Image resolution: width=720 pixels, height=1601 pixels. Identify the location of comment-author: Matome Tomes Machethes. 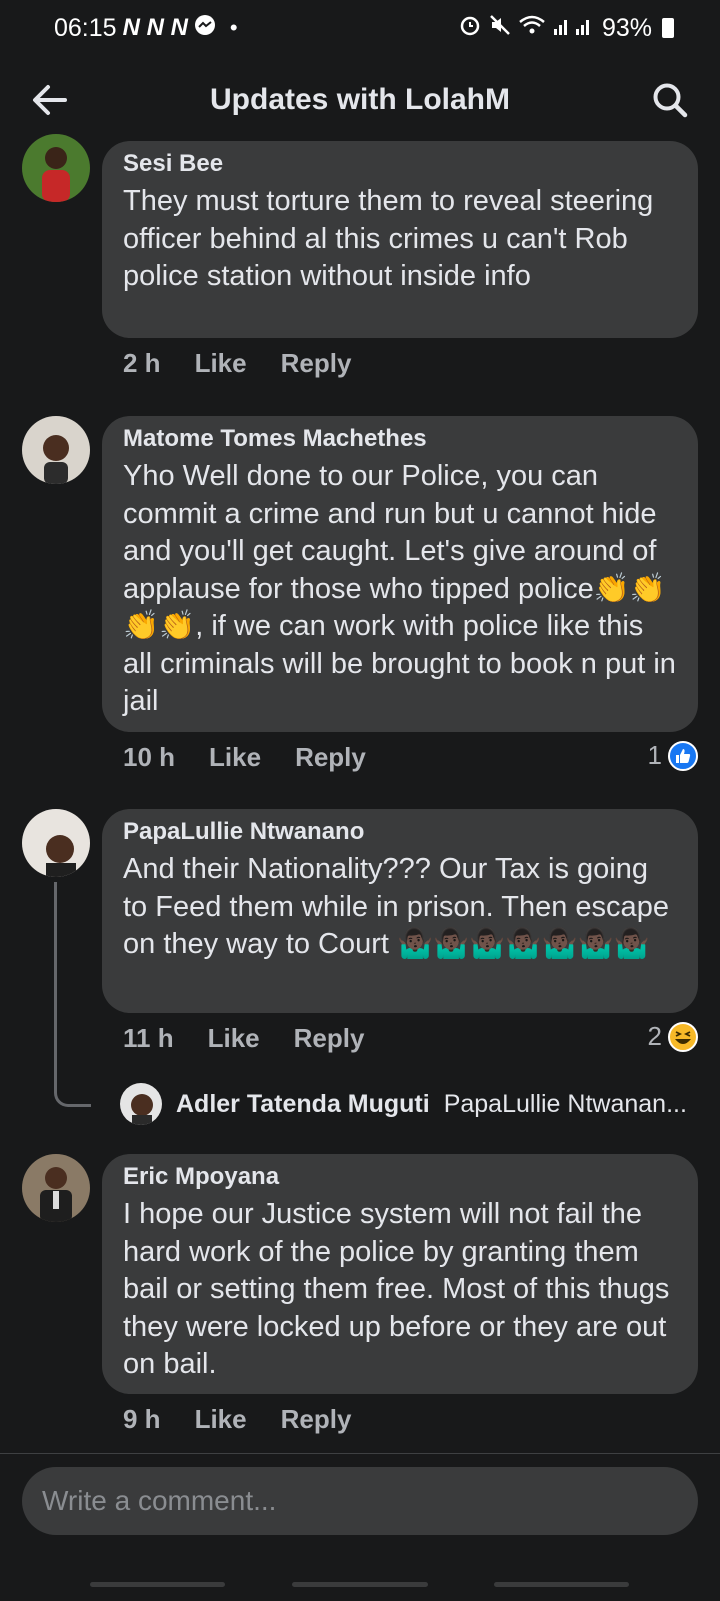
(400, 439).